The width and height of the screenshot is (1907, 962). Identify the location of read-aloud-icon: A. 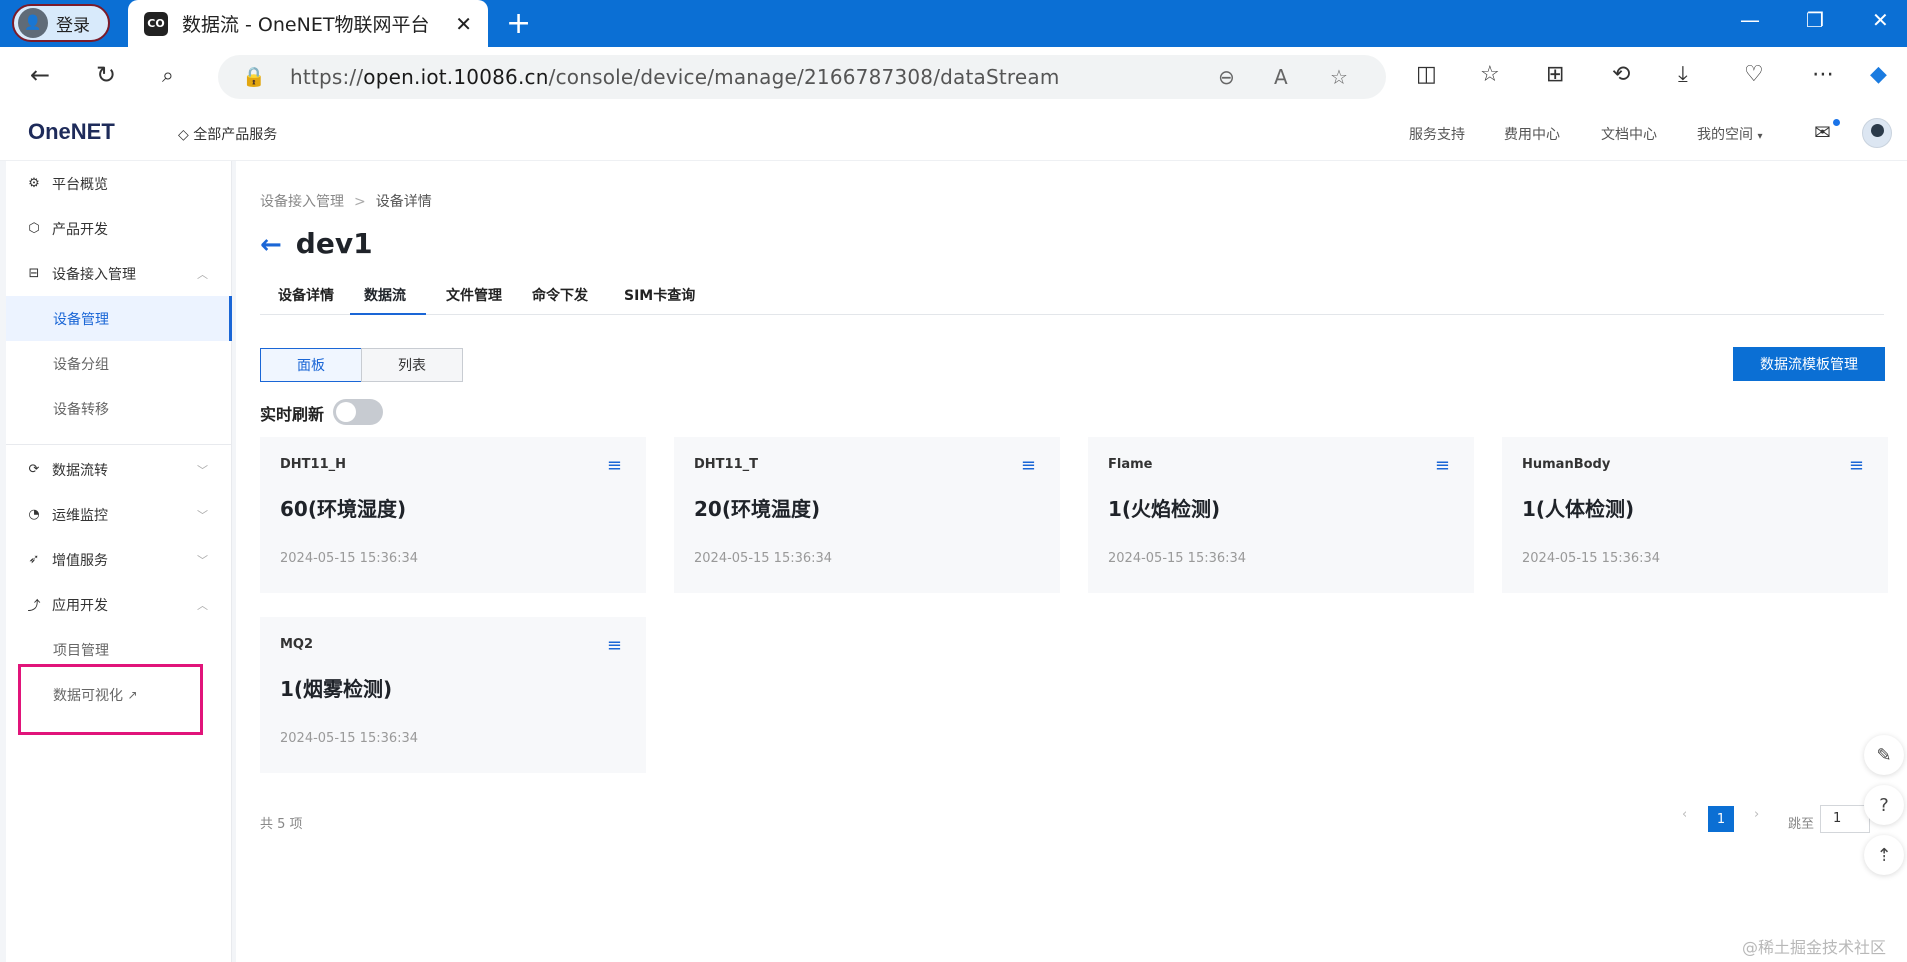
(1281, 77).